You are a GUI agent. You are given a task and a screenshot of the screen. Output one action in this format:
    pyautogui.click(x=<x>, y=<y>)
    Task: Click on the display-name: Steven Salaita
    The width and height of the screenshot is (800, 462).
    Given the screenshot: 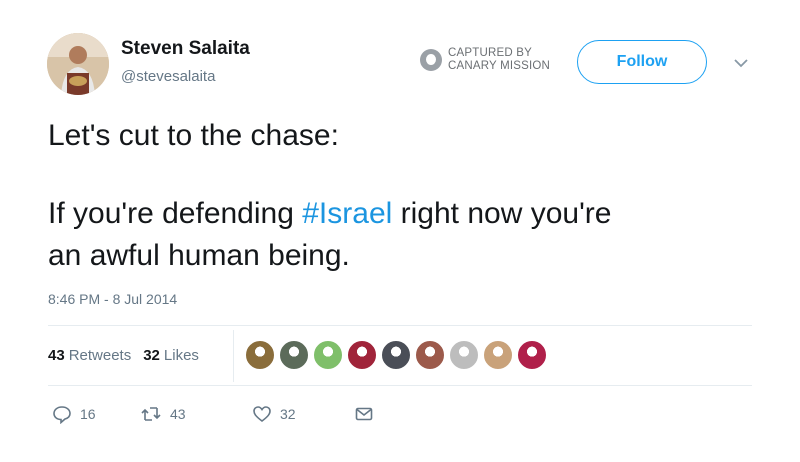 What is the action you would take?
    pyautogui.click(x=185, y=49)
    